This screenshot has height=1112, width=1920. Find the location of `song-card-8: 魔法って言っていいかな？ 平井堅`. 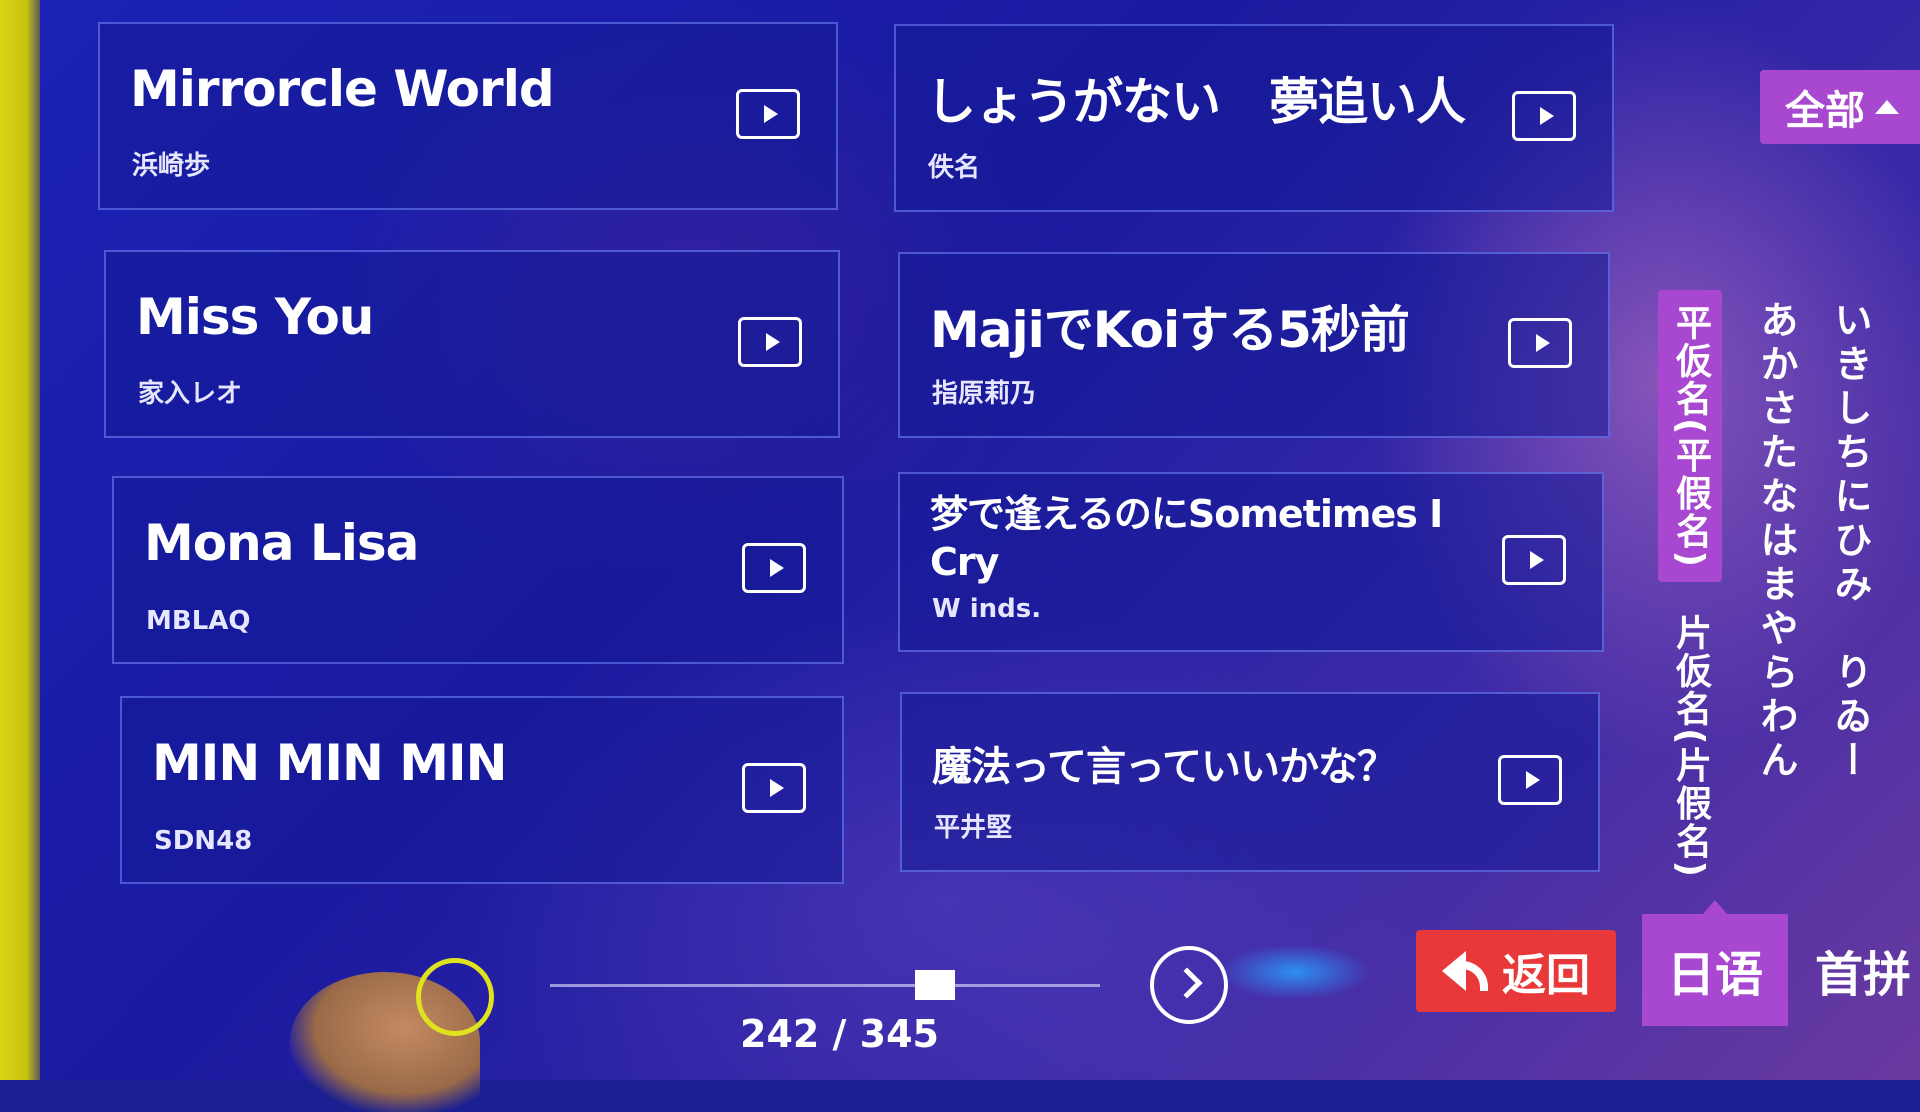

song-card-8: 魔法って言っていいかな？ 平井堅 is located at coordinates (1250, 782).